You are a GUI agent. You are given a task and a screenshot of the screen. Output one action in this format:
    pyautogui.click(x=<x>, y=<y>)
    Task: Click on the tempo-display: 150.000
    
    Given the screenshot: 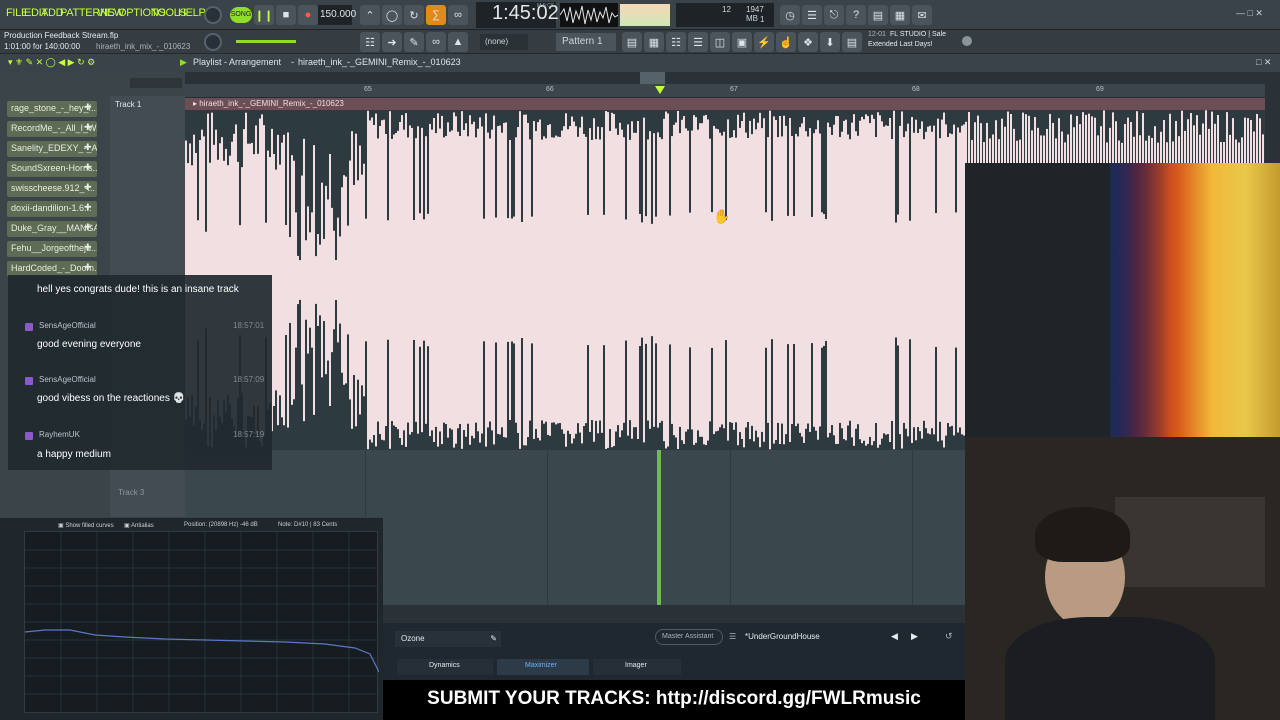 What is the action you would take?
    pyautogui.click(x=337, y=15)
    